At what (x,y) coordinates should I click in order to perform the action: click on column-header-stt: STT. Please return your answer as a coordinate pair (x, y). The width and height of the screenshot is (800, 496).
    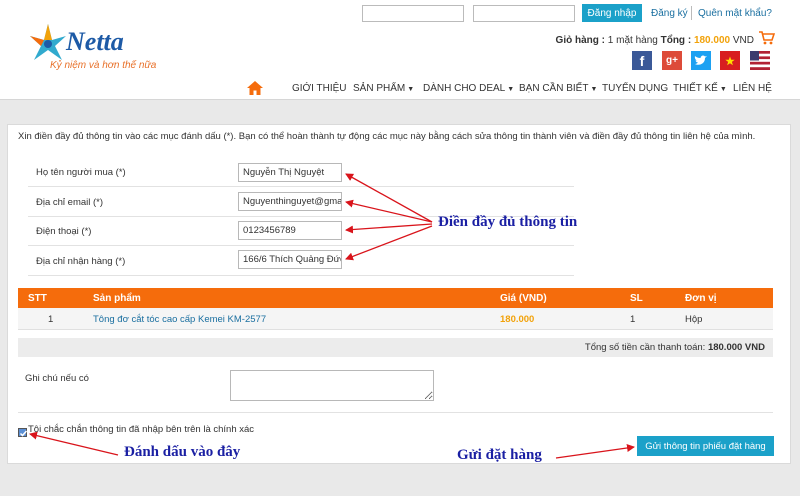
    Looking at the image, I should click on (37, 298).